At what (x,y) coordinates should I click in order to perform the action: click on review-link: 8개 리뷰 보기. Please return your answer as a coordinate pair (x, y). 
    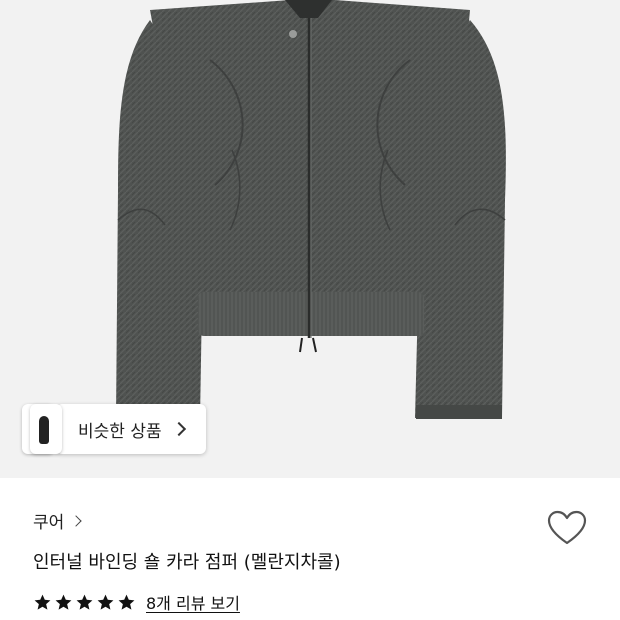
    Looking at the image, I should click on (193, 602).